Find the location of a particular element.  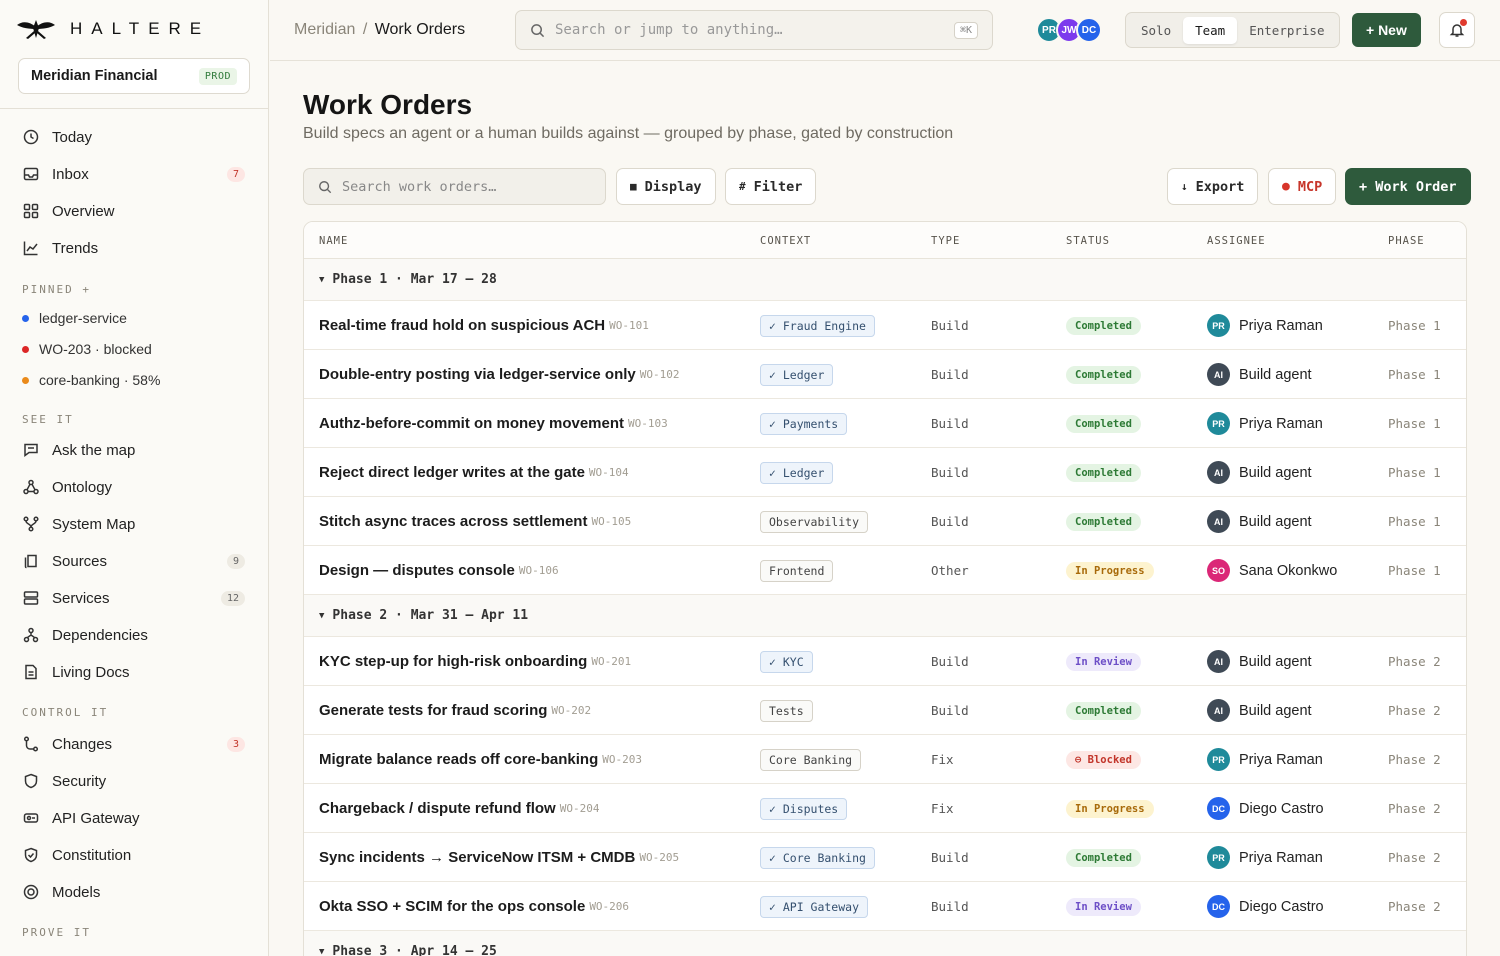

context-chip: Frontend is located at coordinates (797, 570).